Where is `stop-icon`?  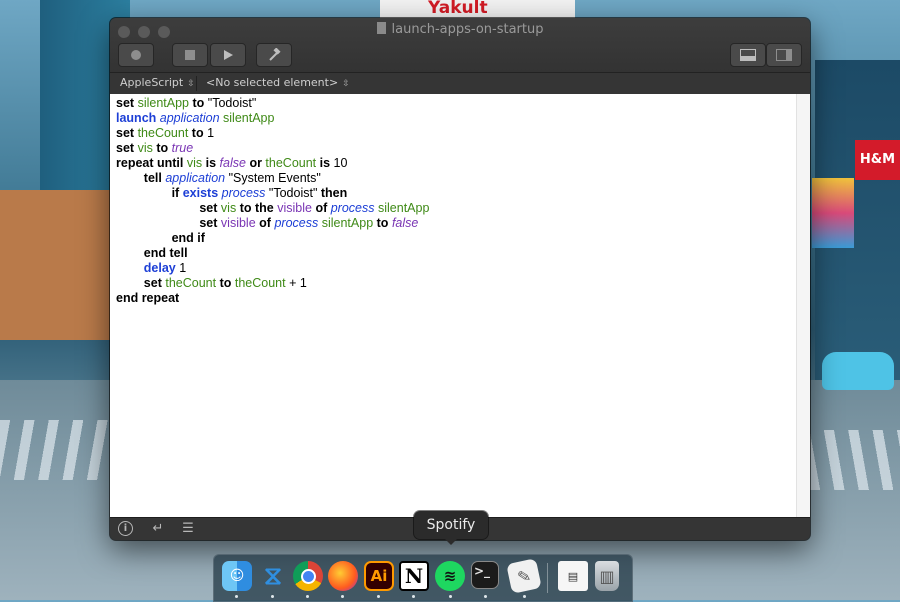
stop-icon is located at coordinates (190, 55).